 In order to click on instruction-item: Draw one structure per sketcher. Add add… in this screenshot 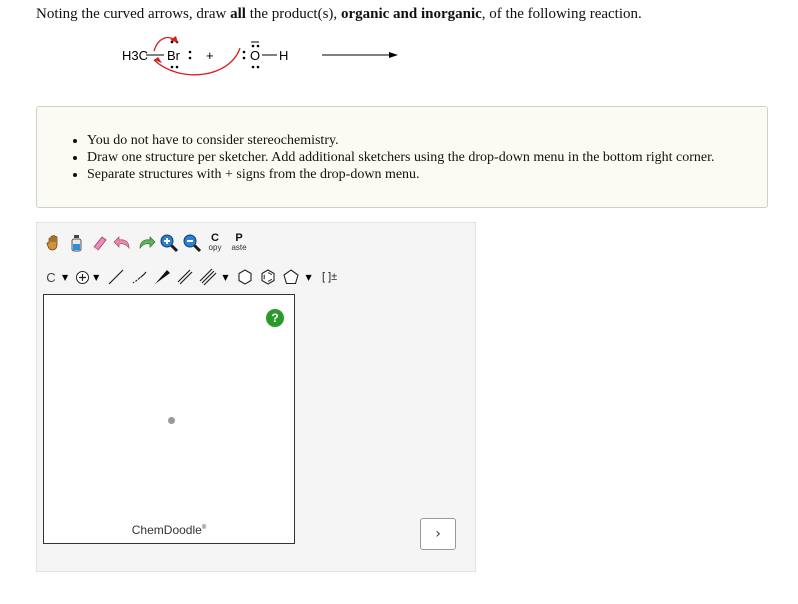, I will do `click(401, 157)`.